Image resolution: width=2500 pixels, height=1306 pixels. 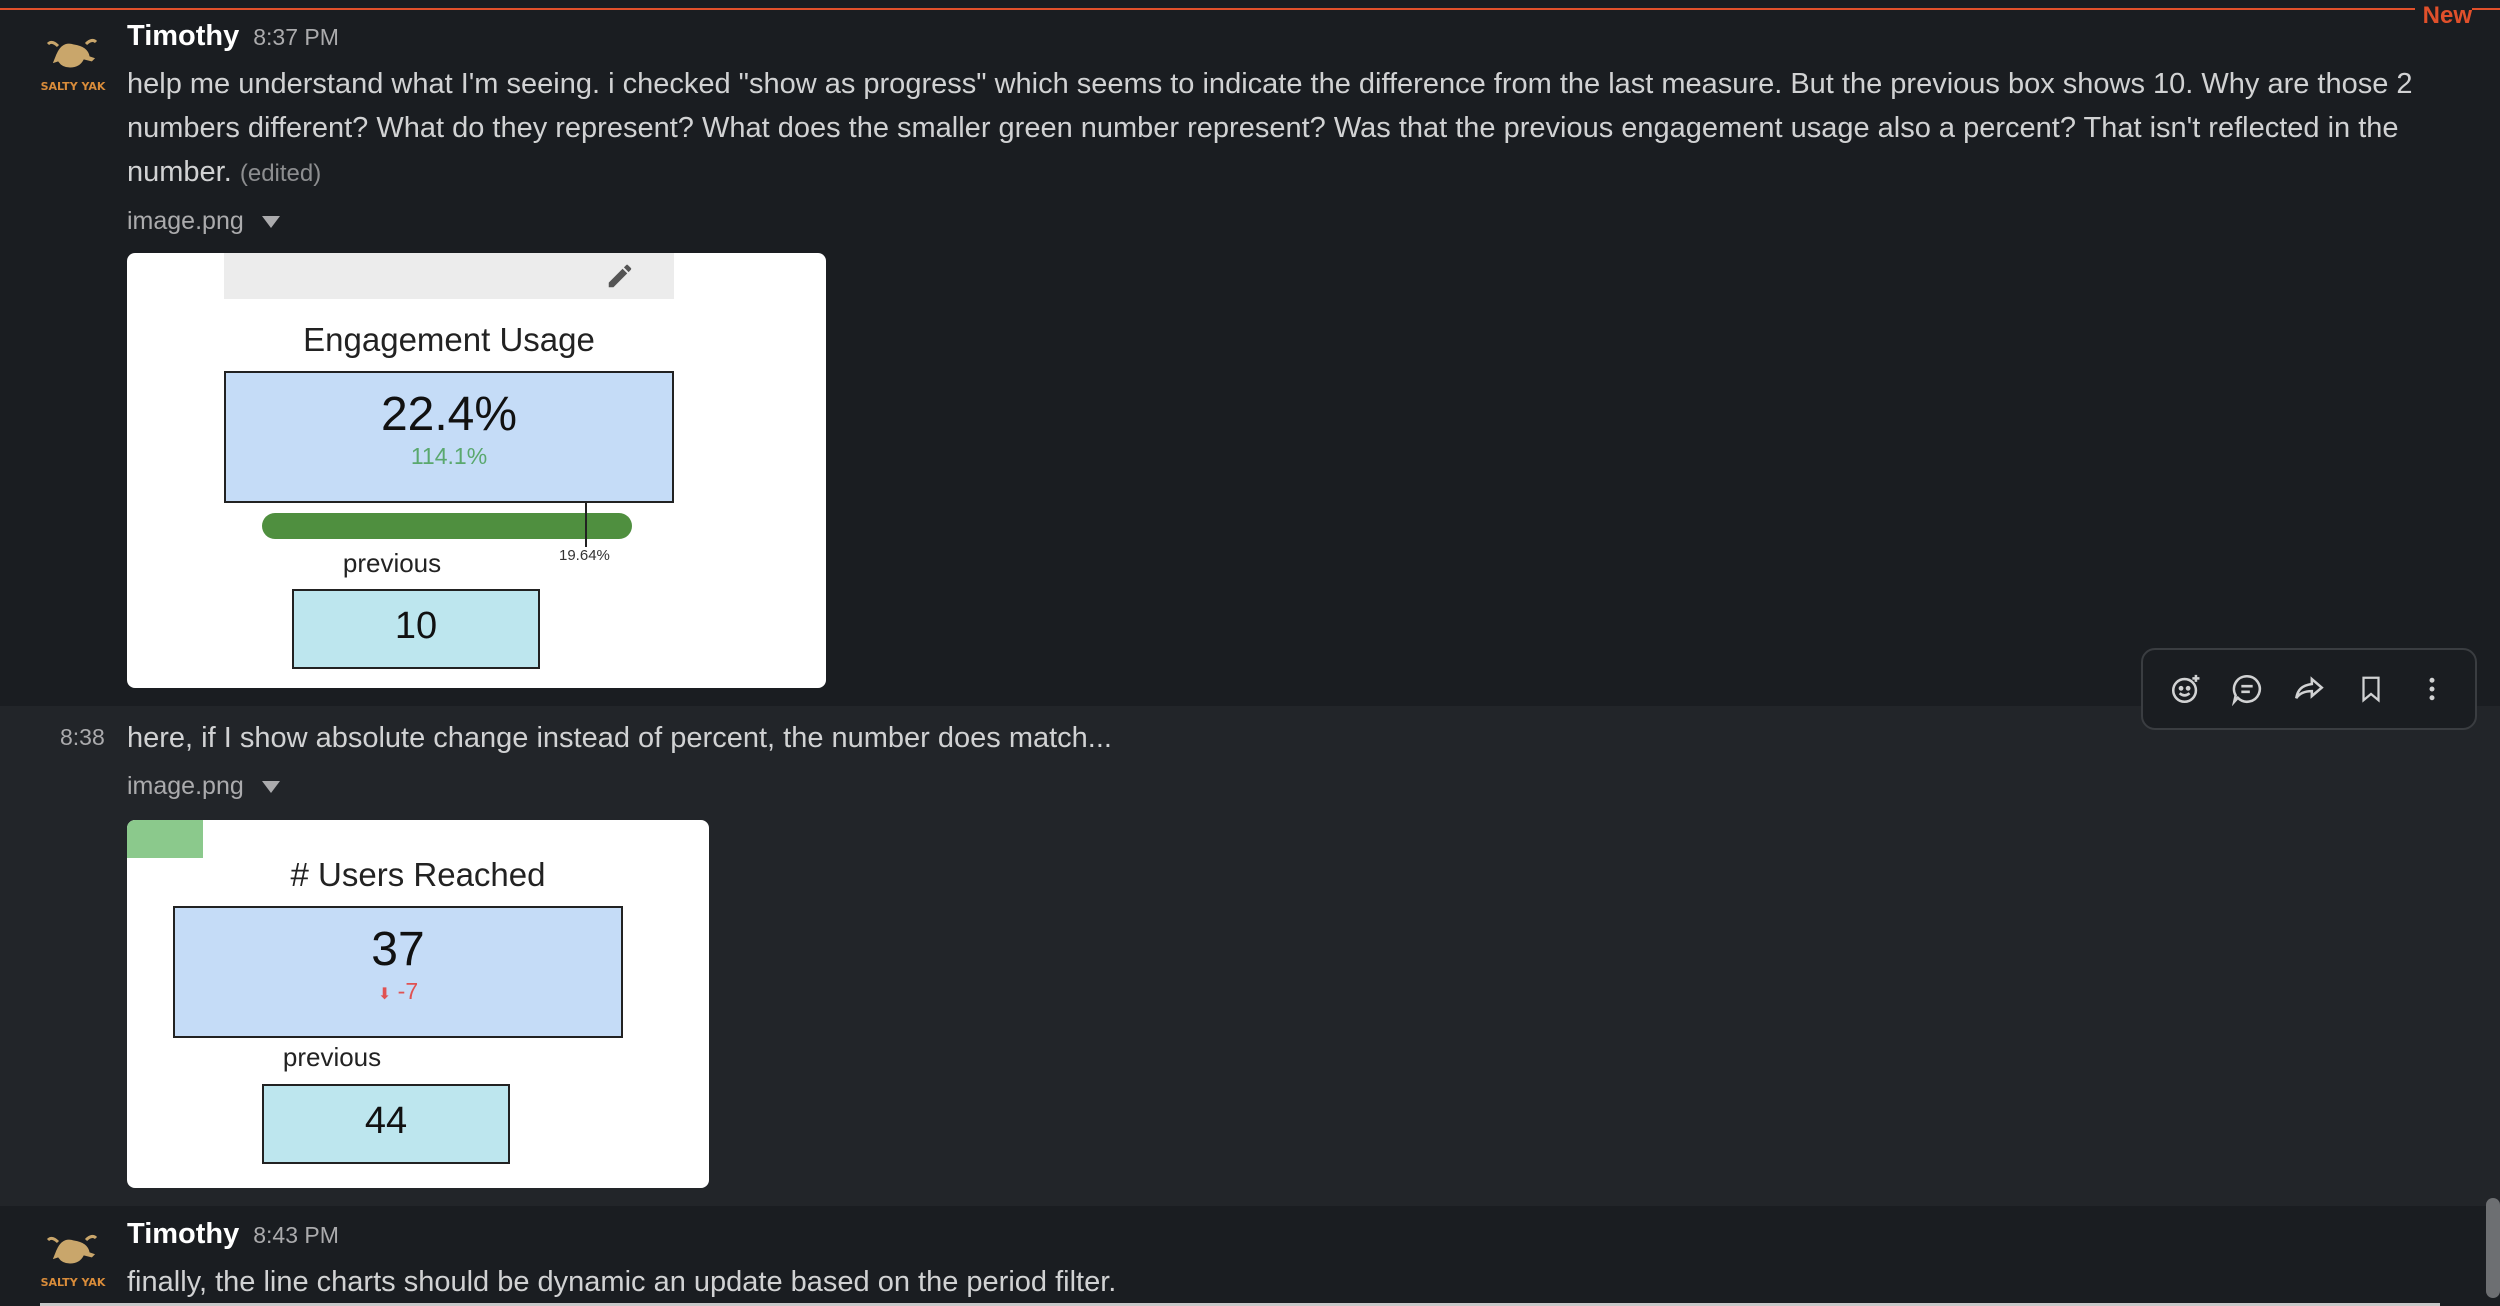 What do you see at coordinates (384, 994) in the screenshot?
I see `arrow-down-icon: ⬇` at bounding box center [384, 994].